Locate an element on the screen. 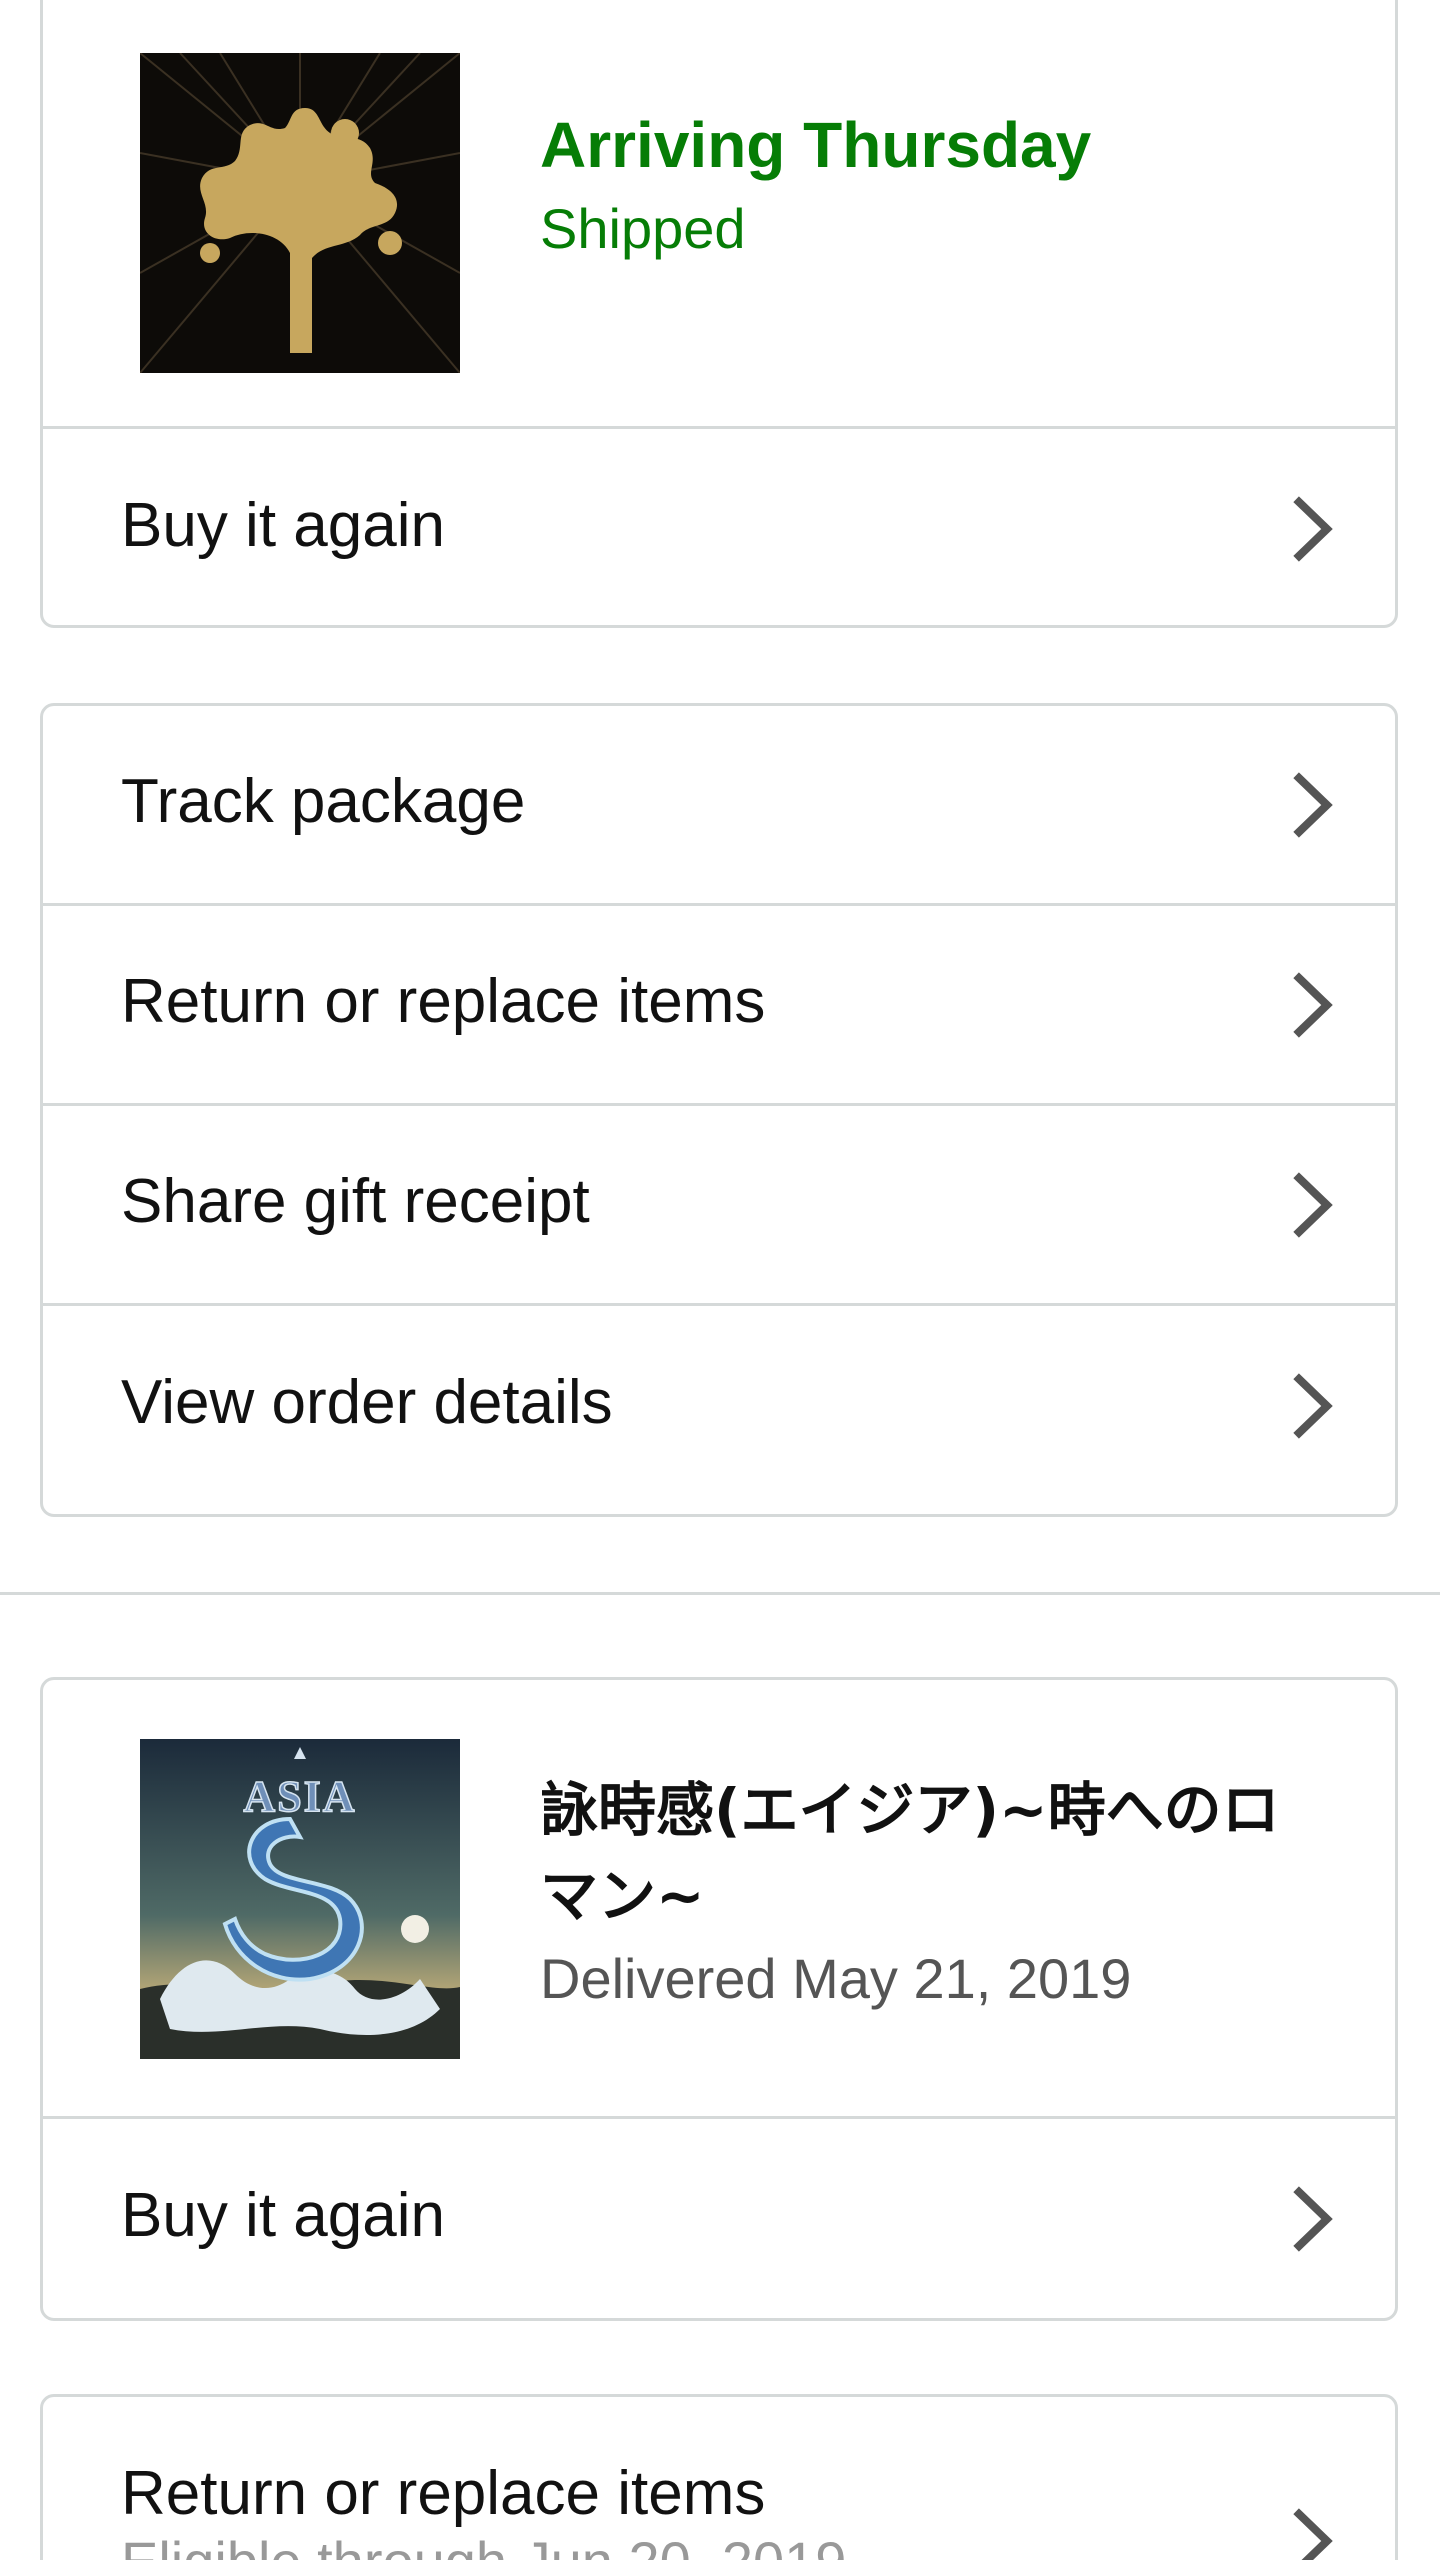 This screenshot has width=1440, height=2560. album-cover-joshua-tree-icon is located at coordinates (300, 213).